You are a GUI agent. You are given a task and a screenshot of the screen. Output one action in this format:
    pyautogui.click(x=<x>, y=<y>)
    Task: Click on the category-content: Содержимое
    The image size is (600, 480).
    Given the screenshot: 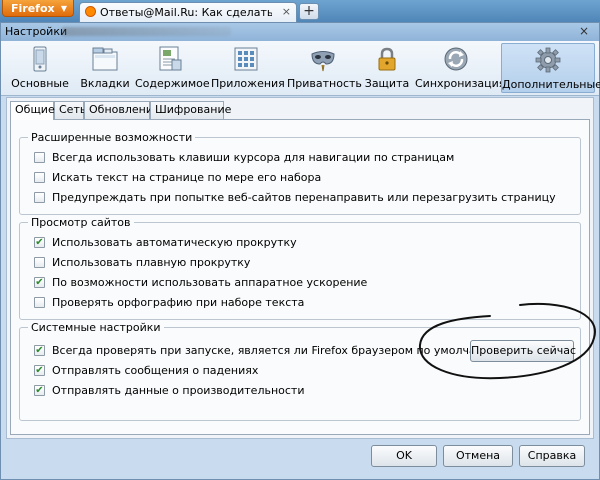 What is the action you would take?
    pyautogui.click(x=172, y=68)
    